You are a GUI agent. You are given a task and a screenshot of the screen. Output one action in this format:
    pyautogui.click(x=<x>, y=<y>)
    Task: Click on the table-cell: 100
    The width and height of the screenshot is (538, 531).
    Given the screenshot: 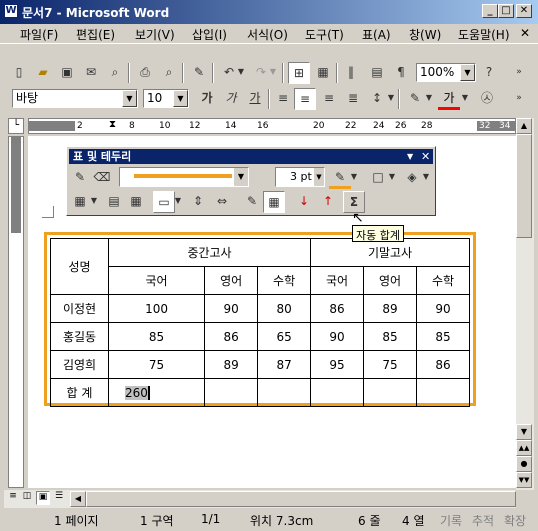 What is the action you would take?
    pyautogui.click(x=156, y=308)
    